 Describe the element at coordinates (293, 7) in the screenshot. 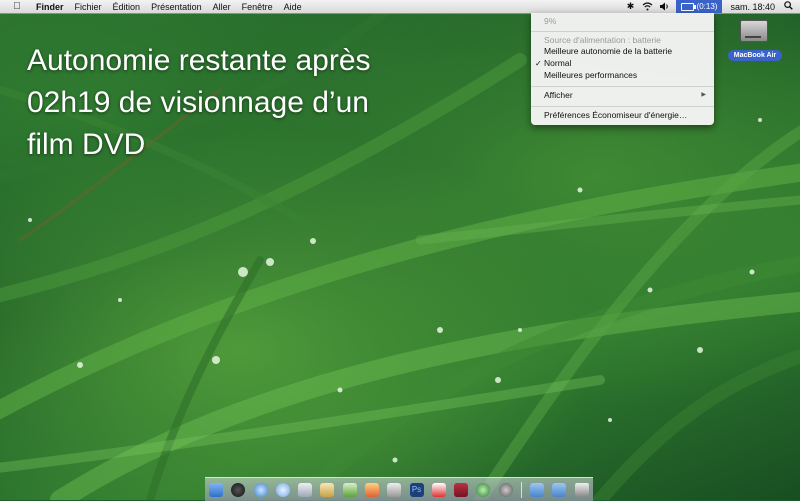

I see `menu-aide: Aide` at that location.